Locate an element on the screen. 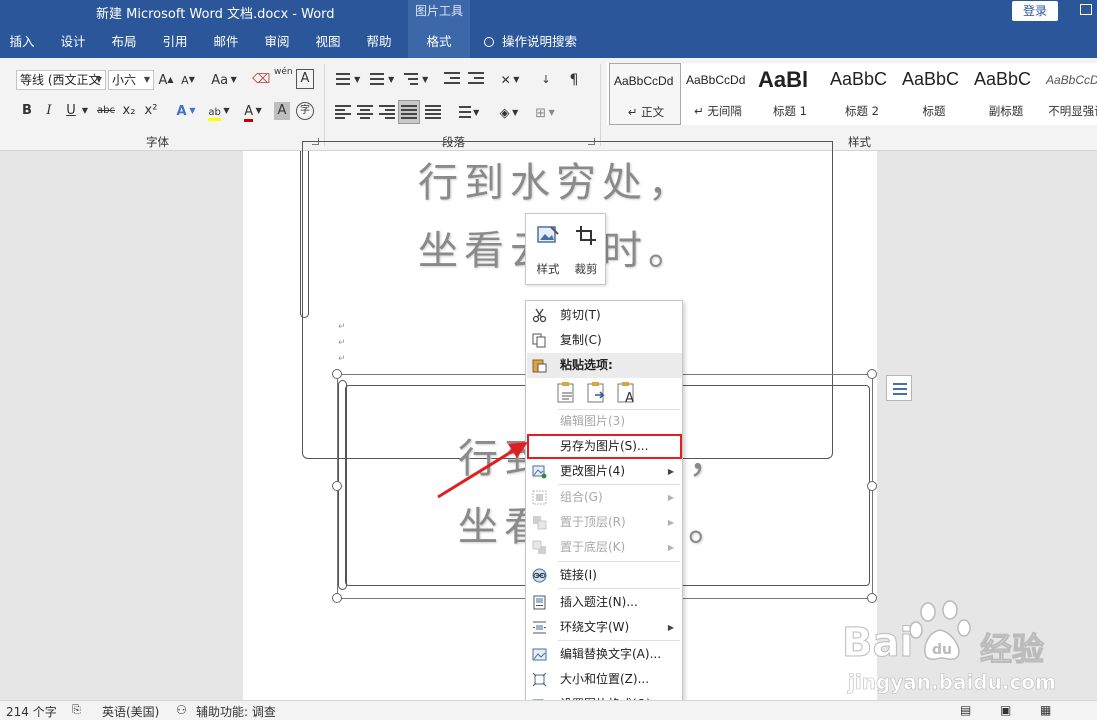 Image resolution: width=1097 pixels, height=720 pixels. resize-handle-top-right is located at coordinates (872, 374).